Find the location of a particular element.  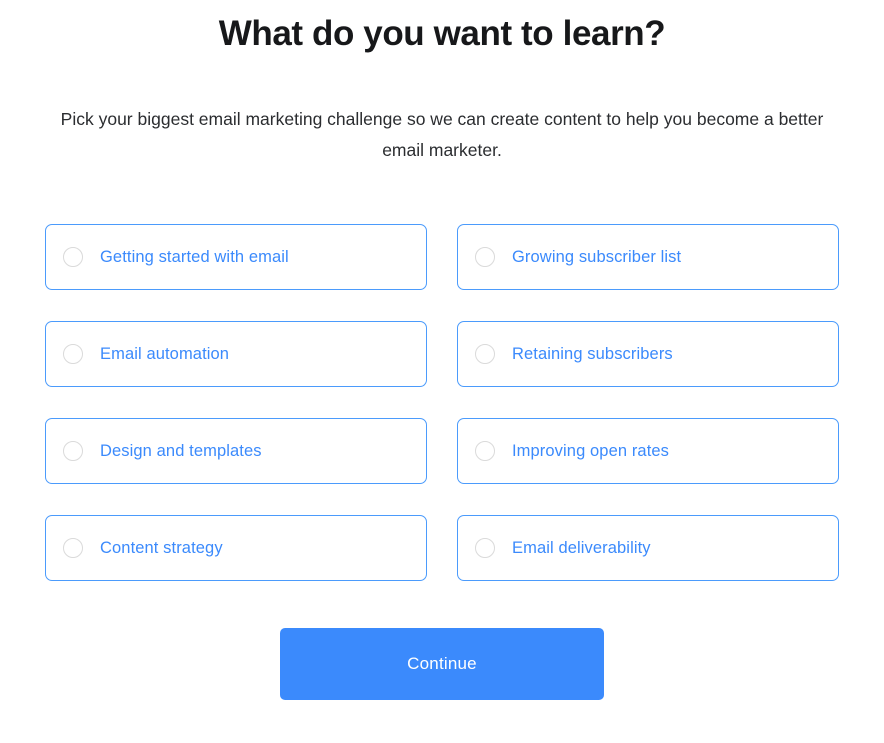

option-card-content-strategy: Content strategy is located at coordinates (236, 548).